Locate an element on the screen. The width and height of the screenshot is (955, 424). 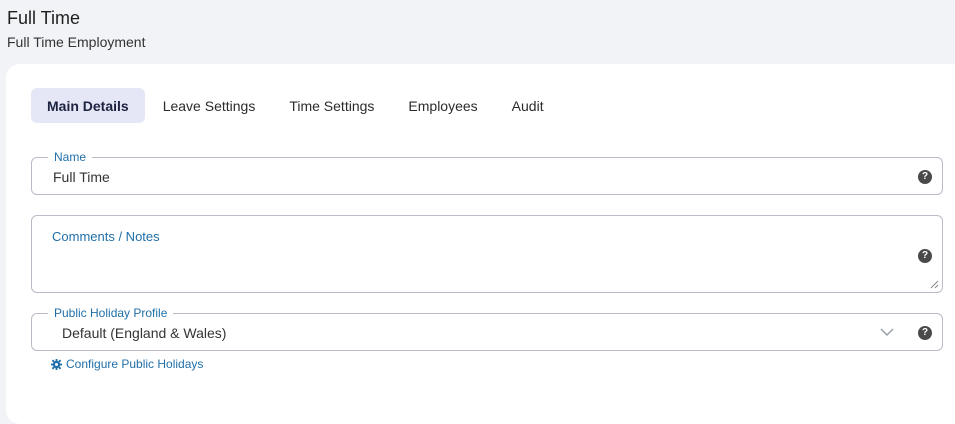
name-input-value: Full Time is located at coordinates (81, 177).